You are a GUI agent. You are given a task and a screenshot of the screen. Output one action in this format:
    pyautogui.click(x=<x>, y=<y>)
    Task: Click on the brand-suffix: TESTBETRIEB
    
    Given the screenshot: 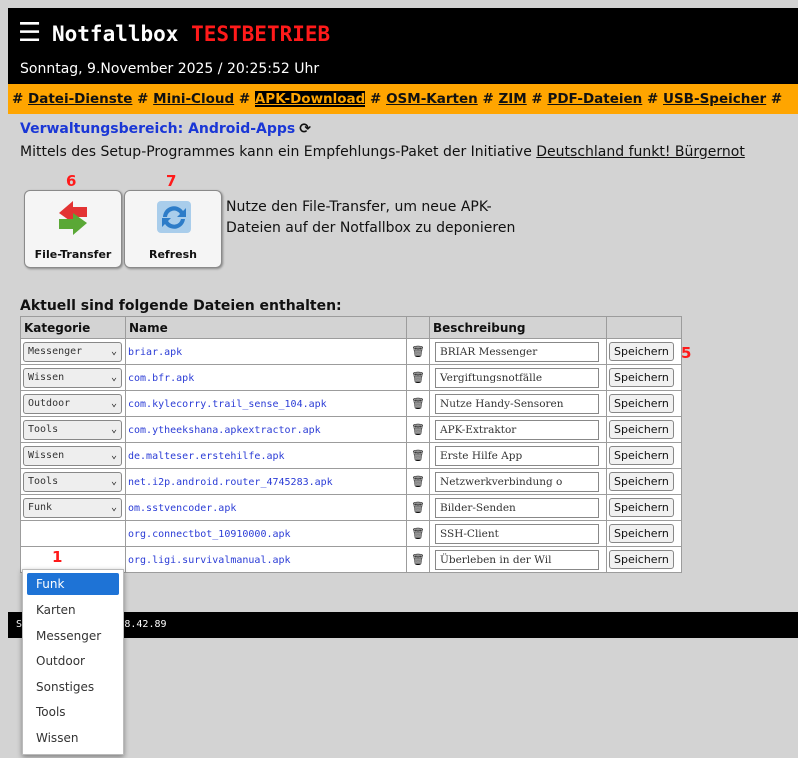 What is the action you would take?
    pyautogui.click(x=261, y=34)
    